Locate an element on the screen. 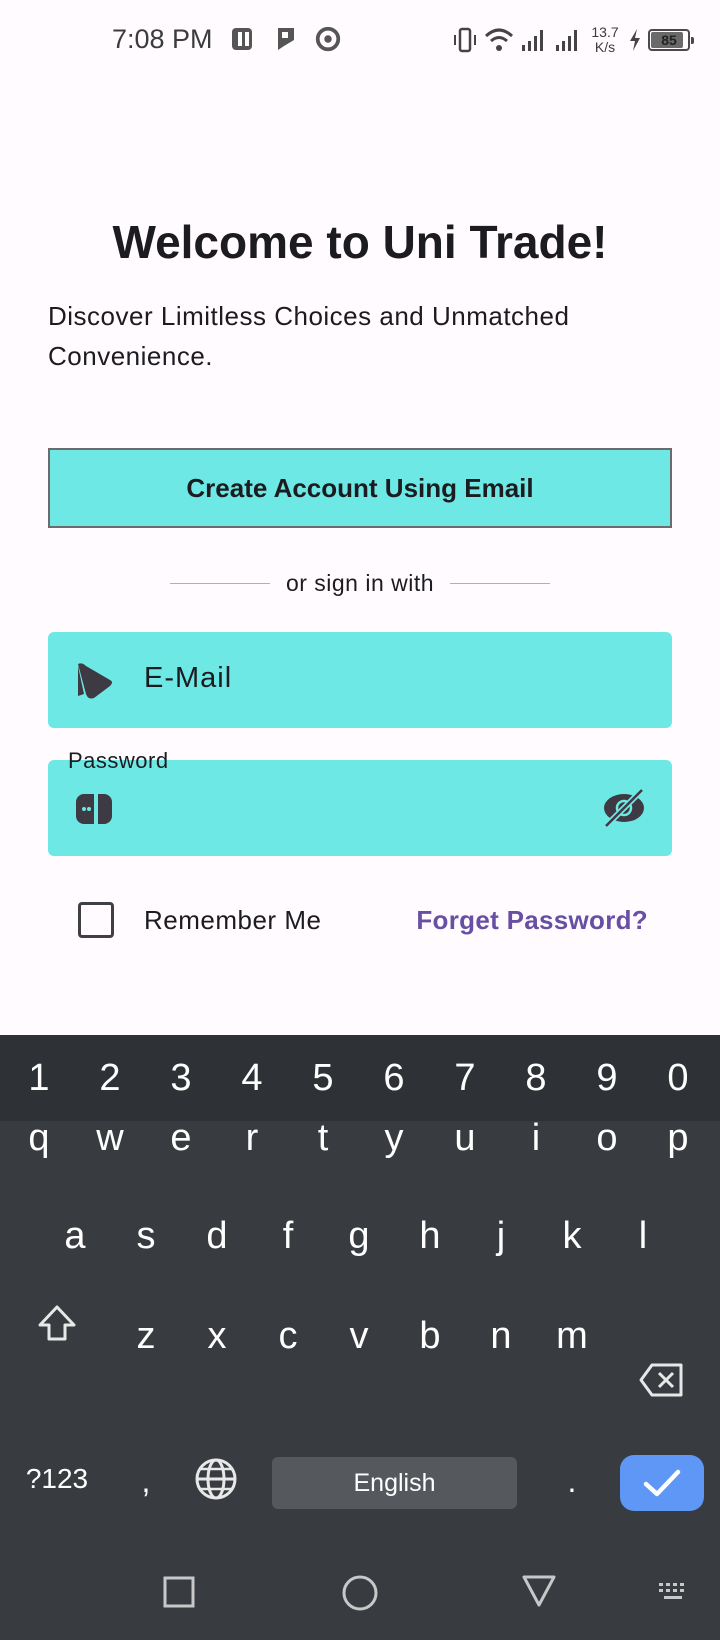 Image resolution: width=720 pixels, height=1640 pixels. key-i: i is located at coordinates (536, 1138).